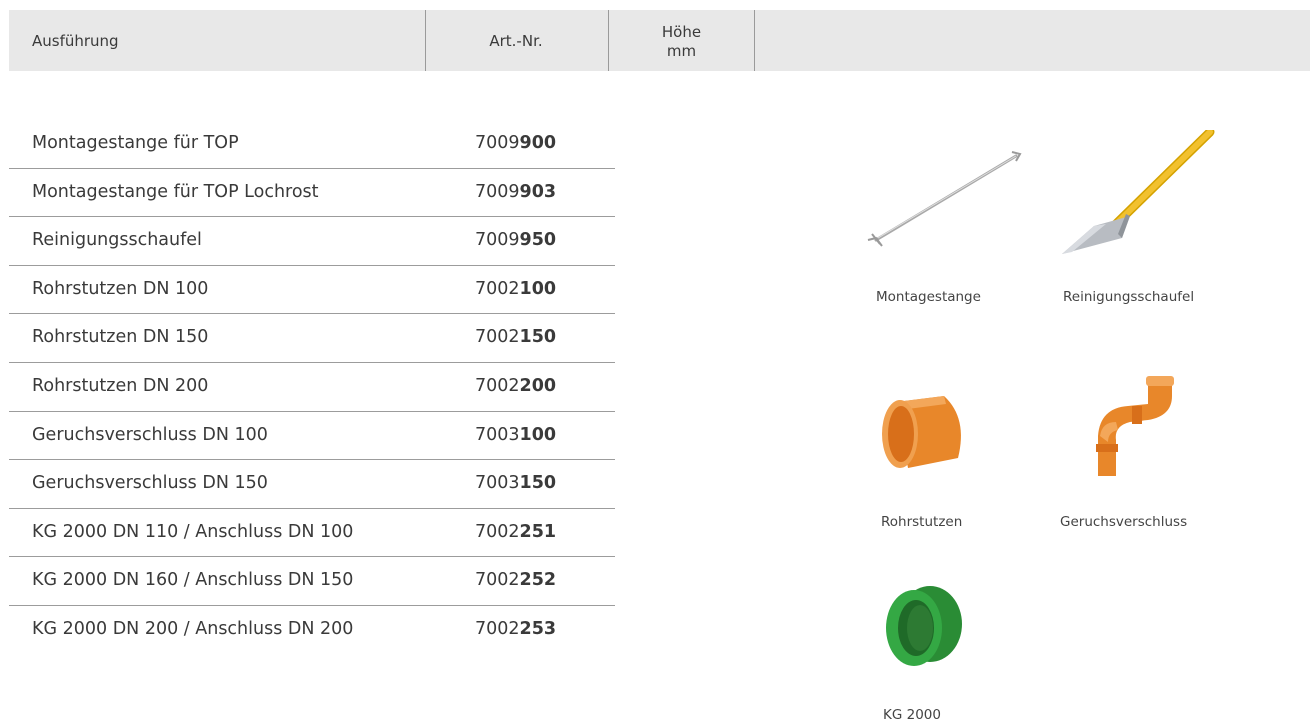  I want to click on table-row: Rohrstutzen DN 100 7002100, so click(312, 290).